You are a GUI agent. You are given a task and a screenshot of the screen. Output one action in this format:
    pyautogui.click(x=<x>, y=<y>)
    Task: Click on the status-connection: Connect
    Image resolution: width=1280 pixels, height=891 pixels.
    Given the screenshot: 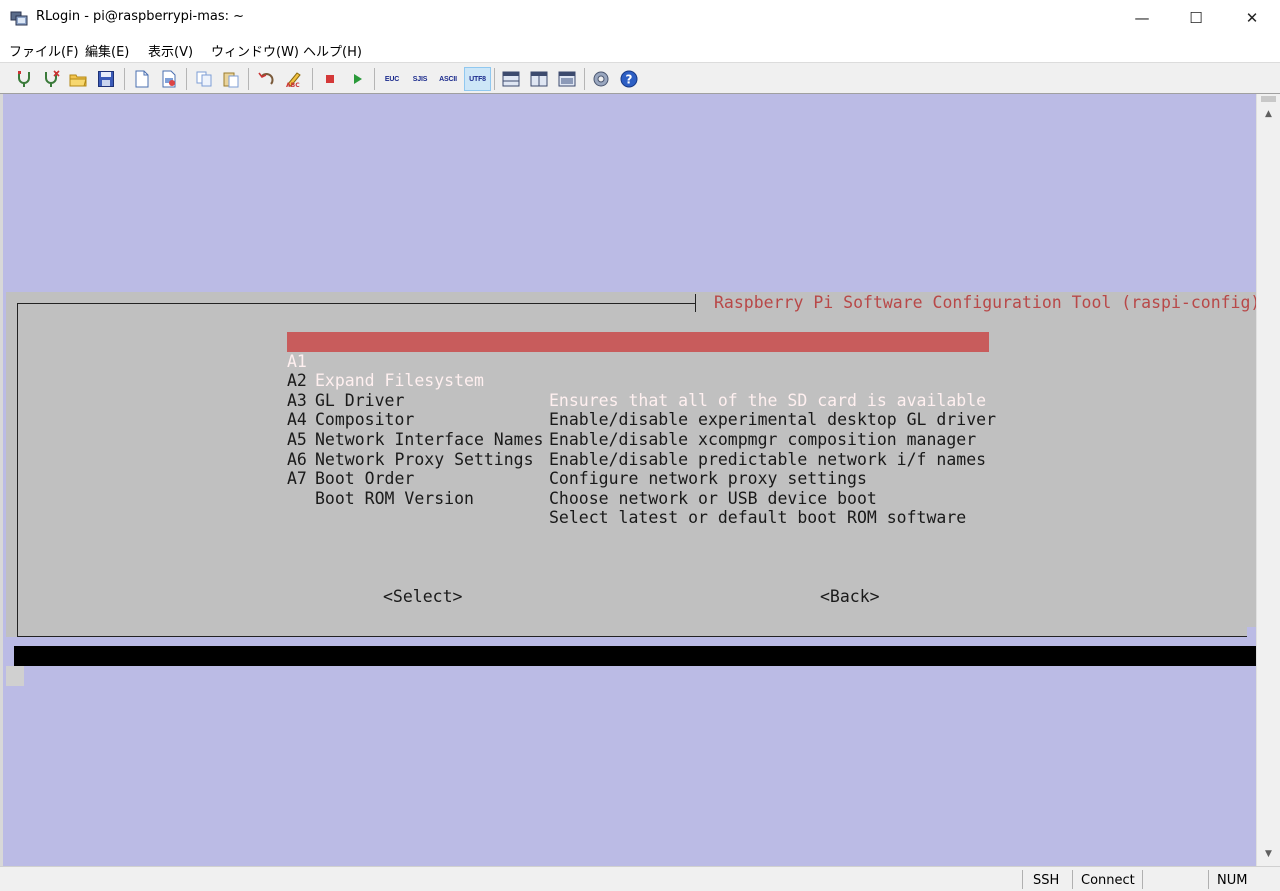 What is the action you would take?
    pyautogui.click(x=1108, y=880)
    